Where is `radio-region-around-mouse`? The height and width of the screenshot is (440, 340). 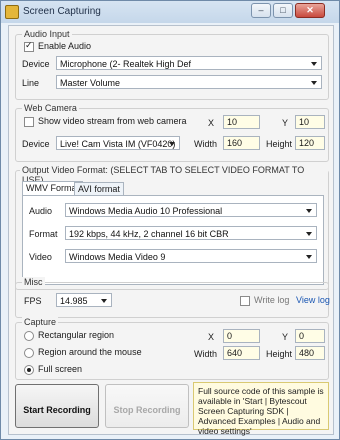
radio-region-around-mouse is located at coordinates (29, 353).